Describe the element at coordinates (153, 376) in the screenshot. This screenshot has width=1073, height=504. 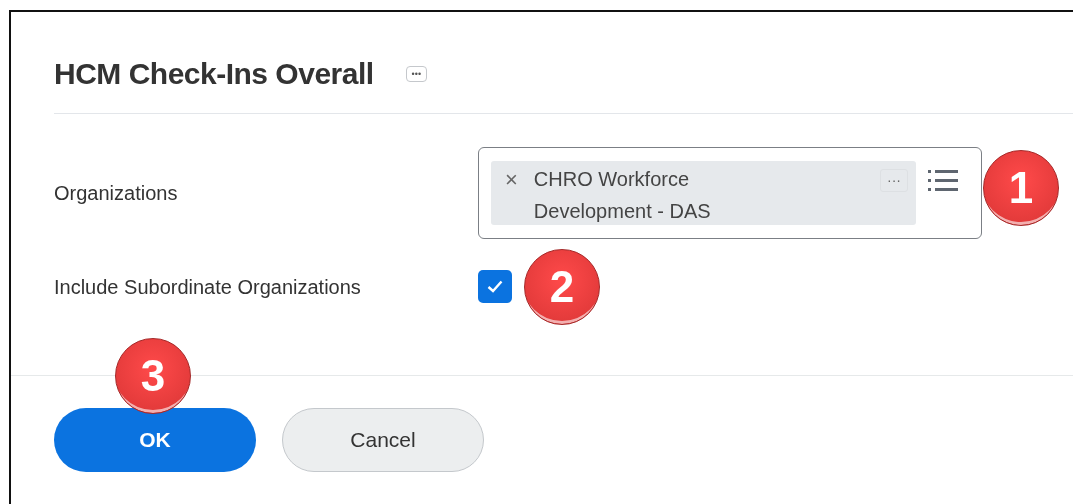
I see `step-marker: 3` at that location.